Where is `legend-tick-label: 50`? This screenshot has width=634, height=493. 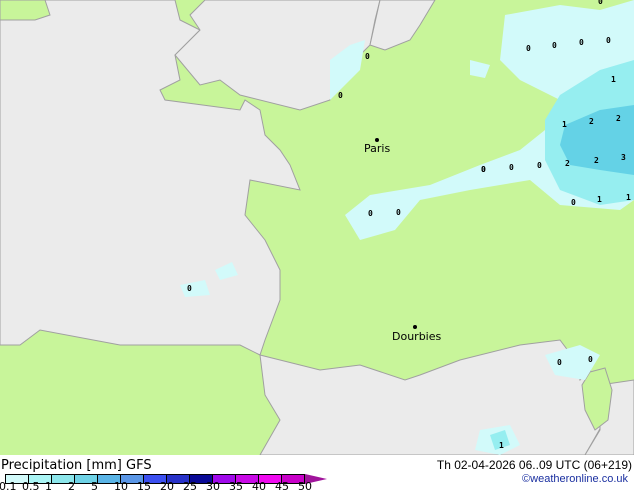
legend-tick-label: 50 is located at coordinates (305, 486).